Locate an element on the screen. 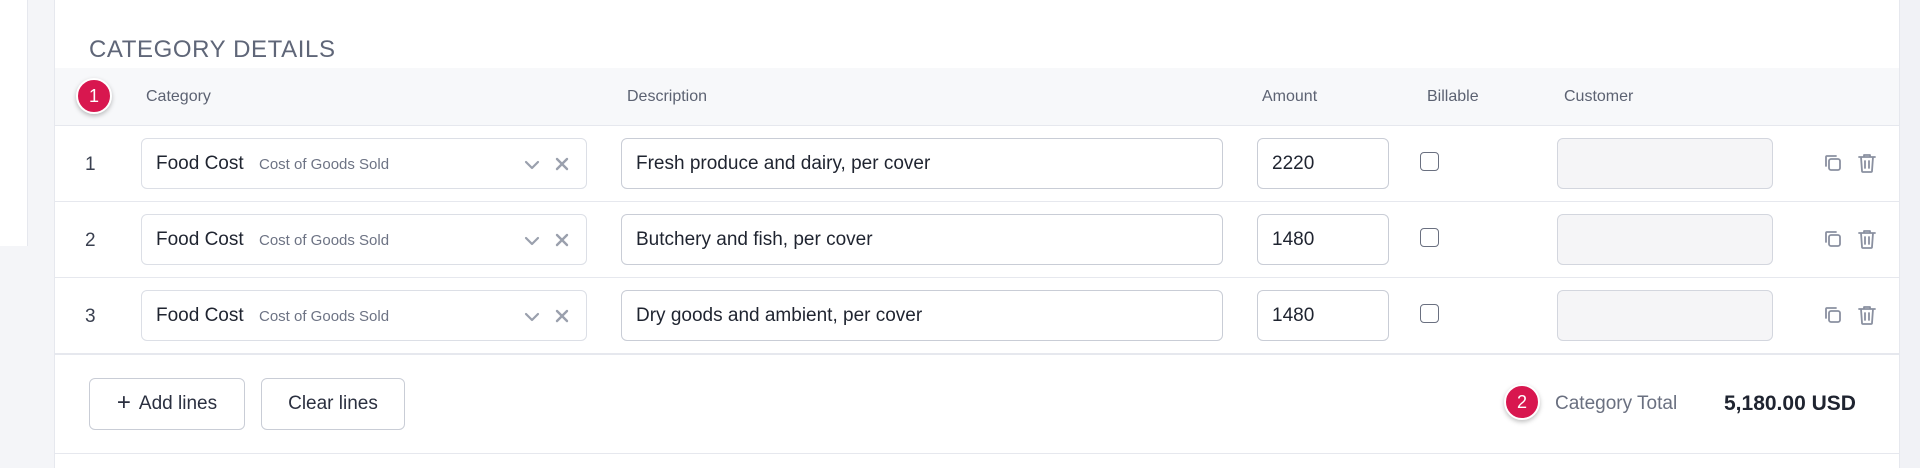  category-total-value: 5,180.00 USD is located at coordinates (1790, 403).